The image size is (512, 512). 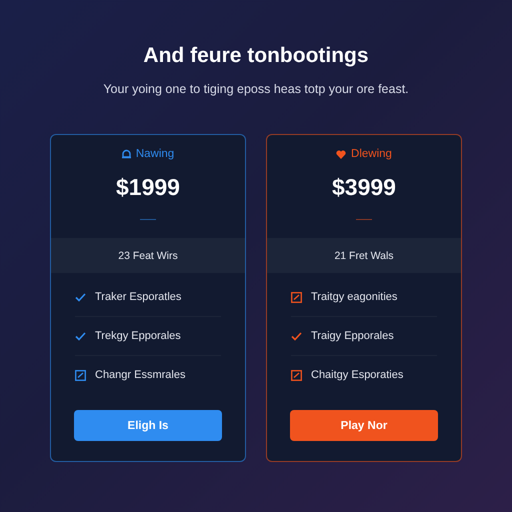 I want to click on page-title: And feure tonbootings, so click(x=256, y=56).